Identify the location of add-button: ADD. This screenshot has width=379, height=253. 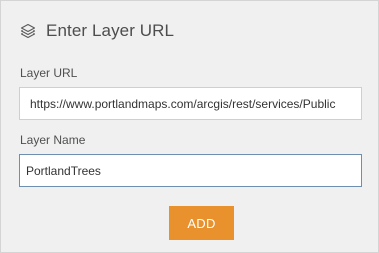
(201, 223).